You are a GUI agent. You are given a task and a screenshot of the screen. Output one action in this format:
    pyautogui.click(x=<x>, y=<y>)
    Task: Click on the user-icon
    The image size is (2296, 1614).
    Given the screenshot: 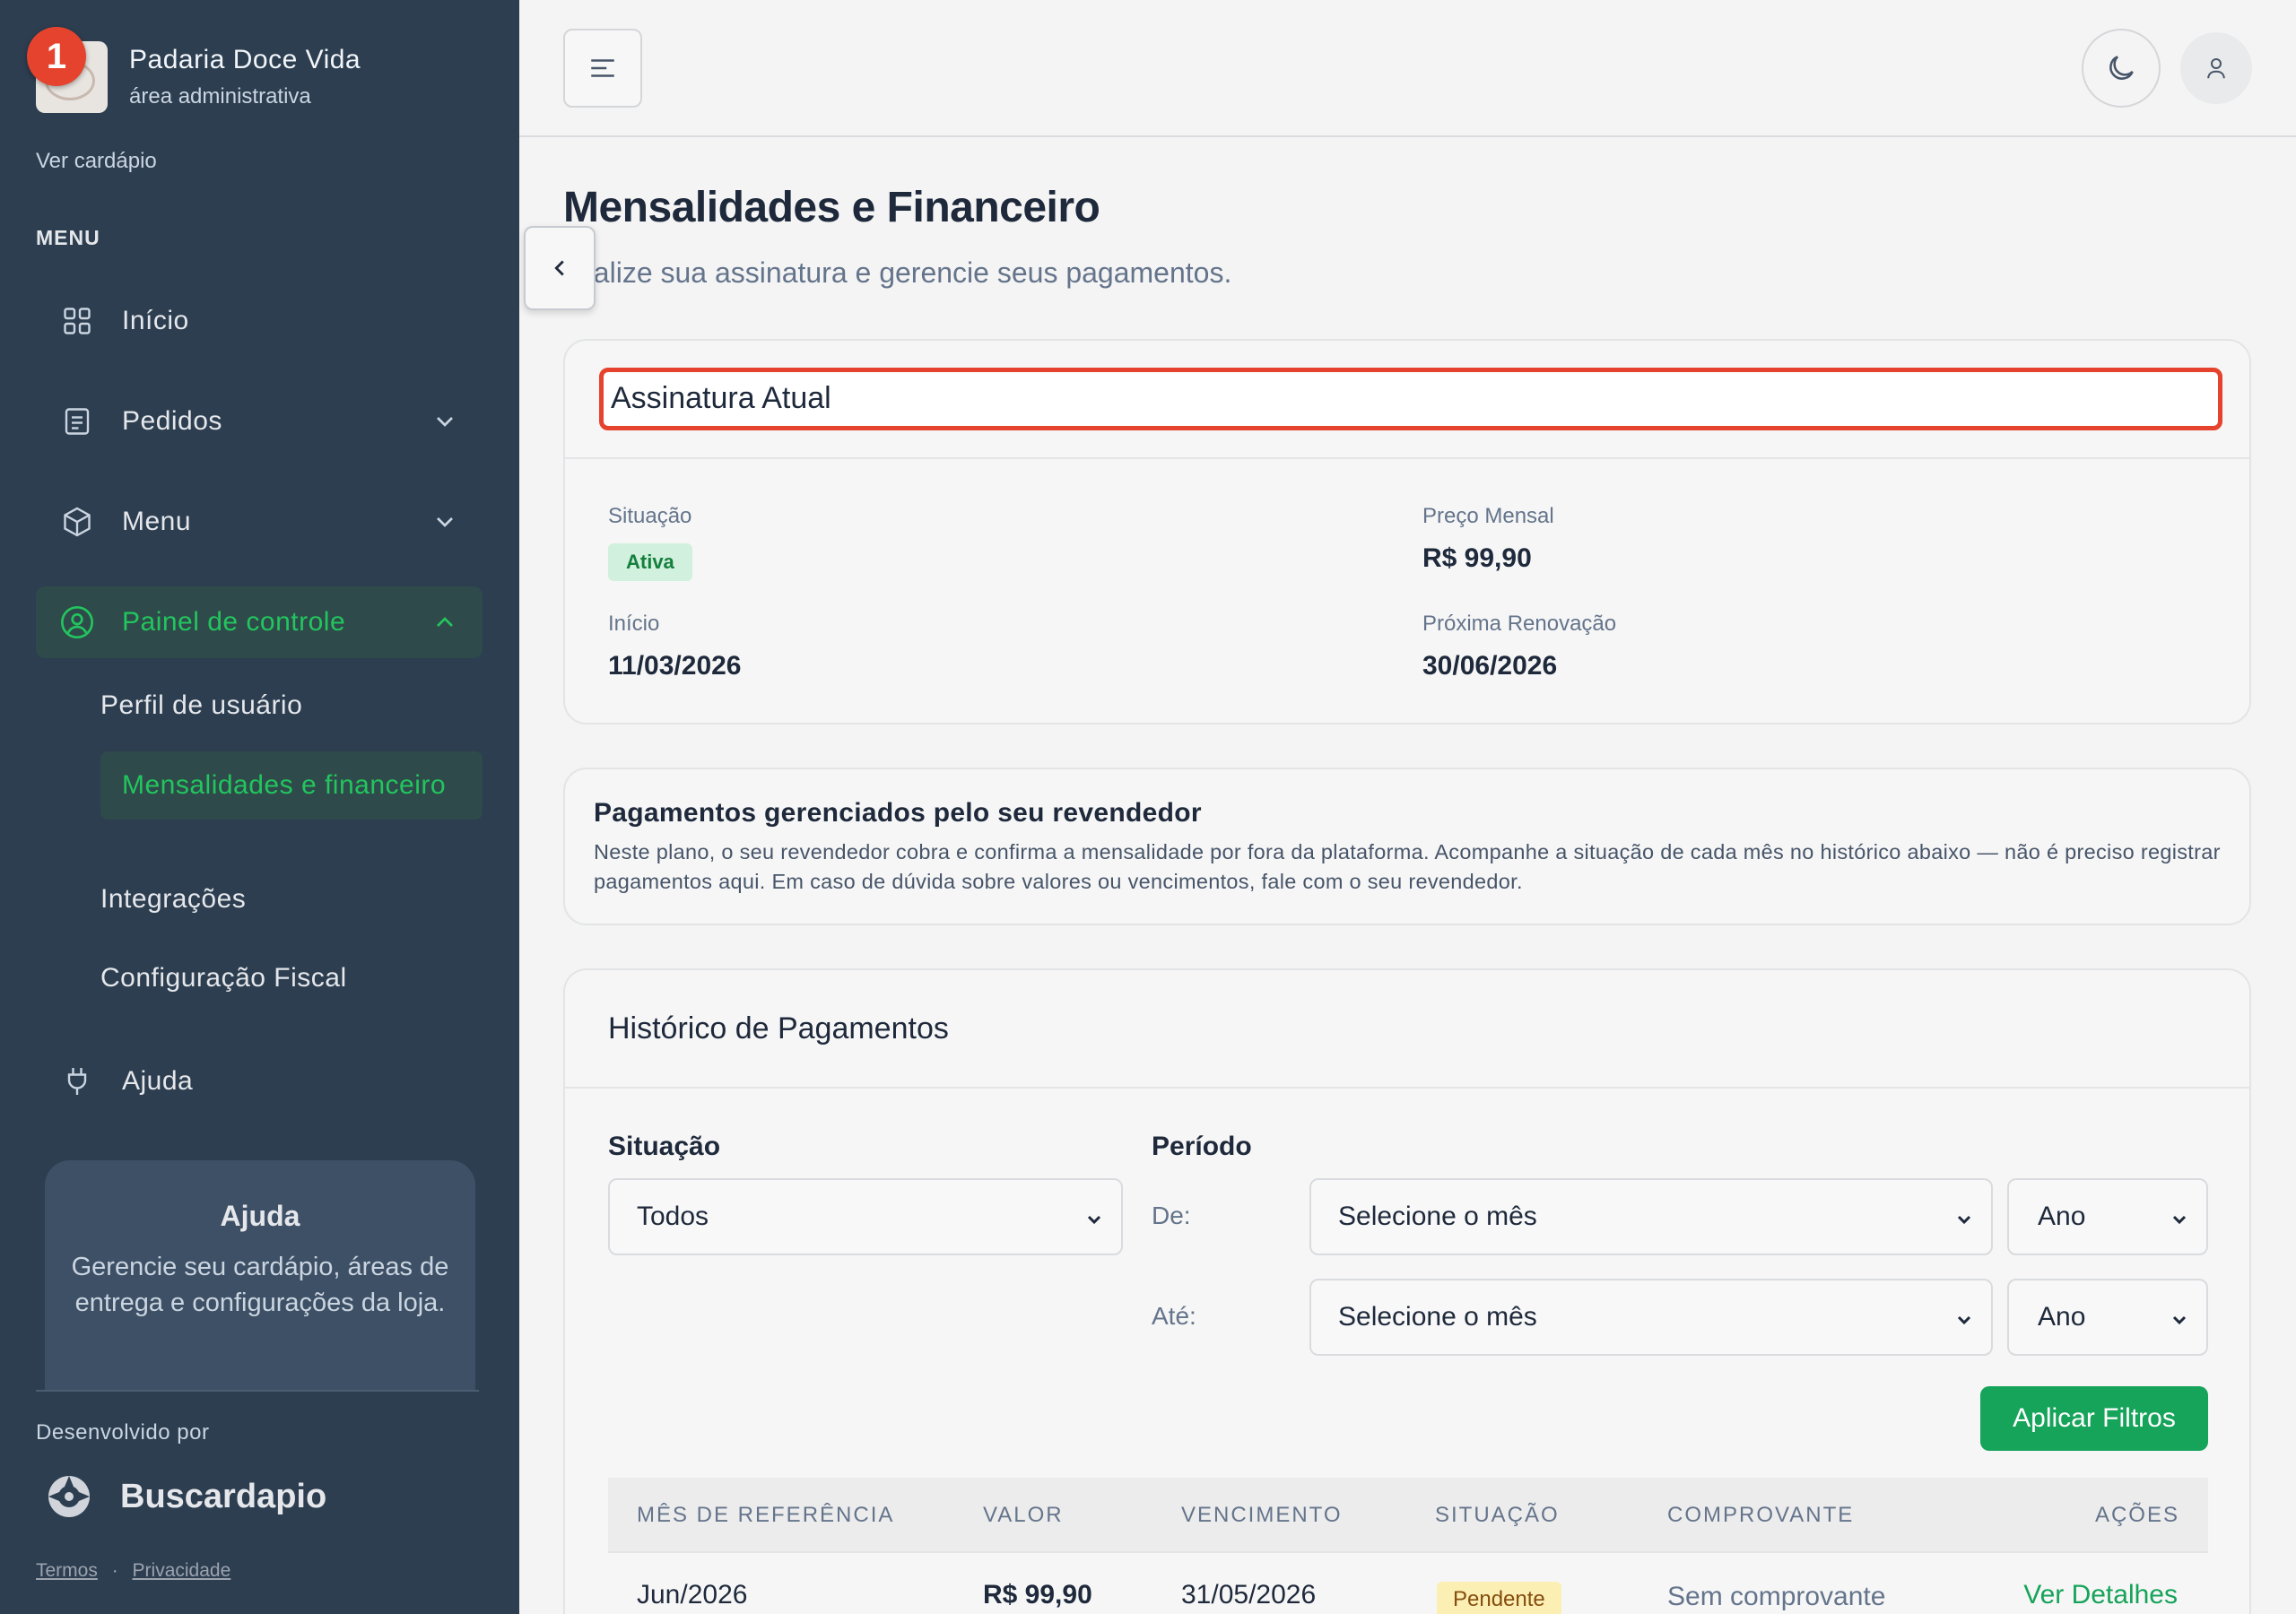 What is the action you would take?
    pyautogui.click(x=2216, y=68)
    